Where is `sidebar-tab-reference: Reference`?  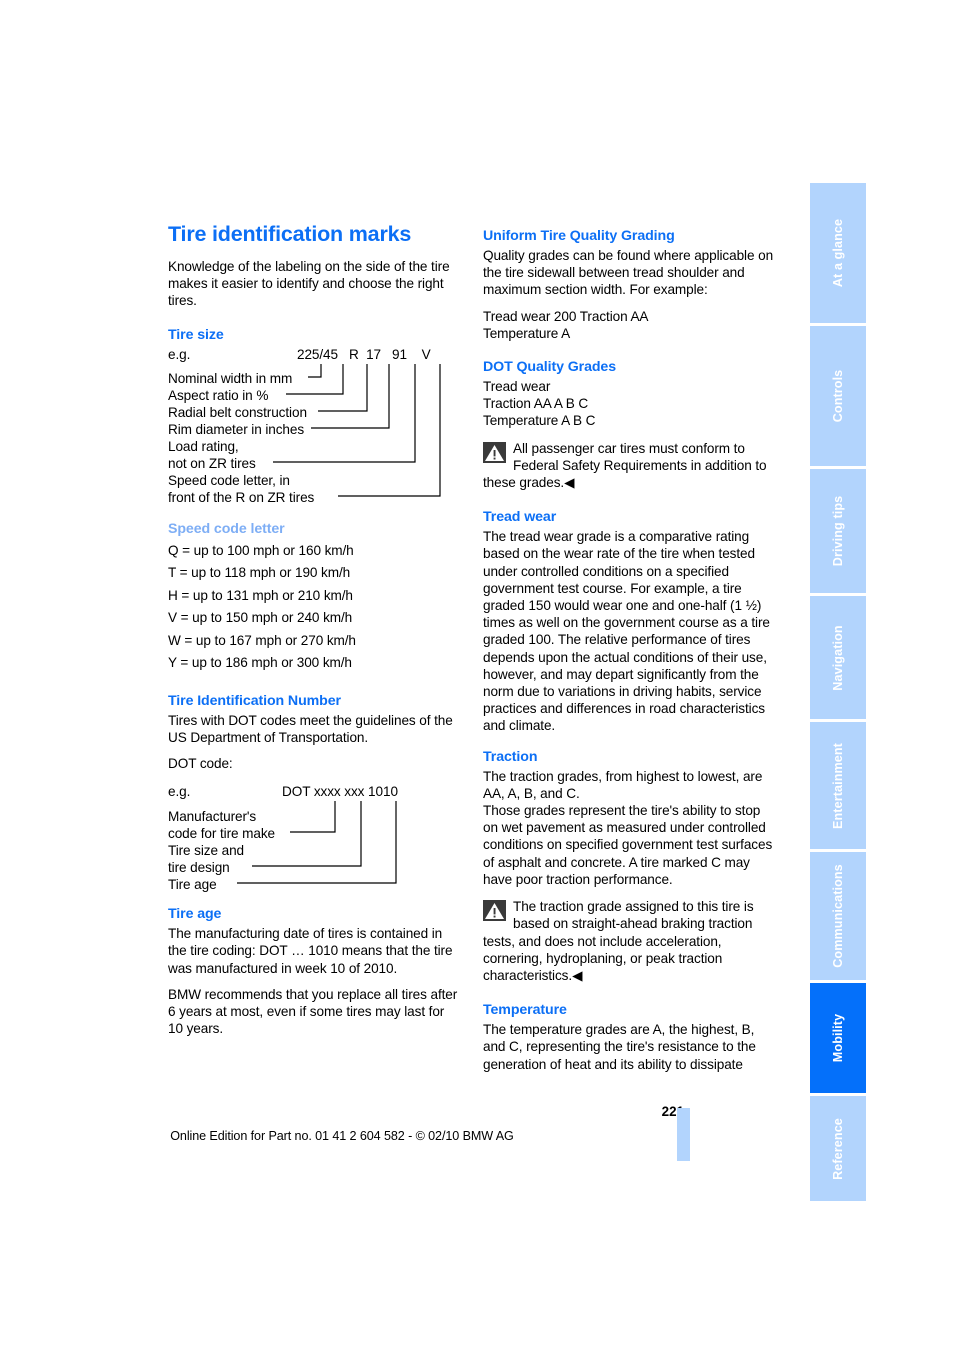 sidebar-tab-reference: Reference is located at coordinates (838, 1148).